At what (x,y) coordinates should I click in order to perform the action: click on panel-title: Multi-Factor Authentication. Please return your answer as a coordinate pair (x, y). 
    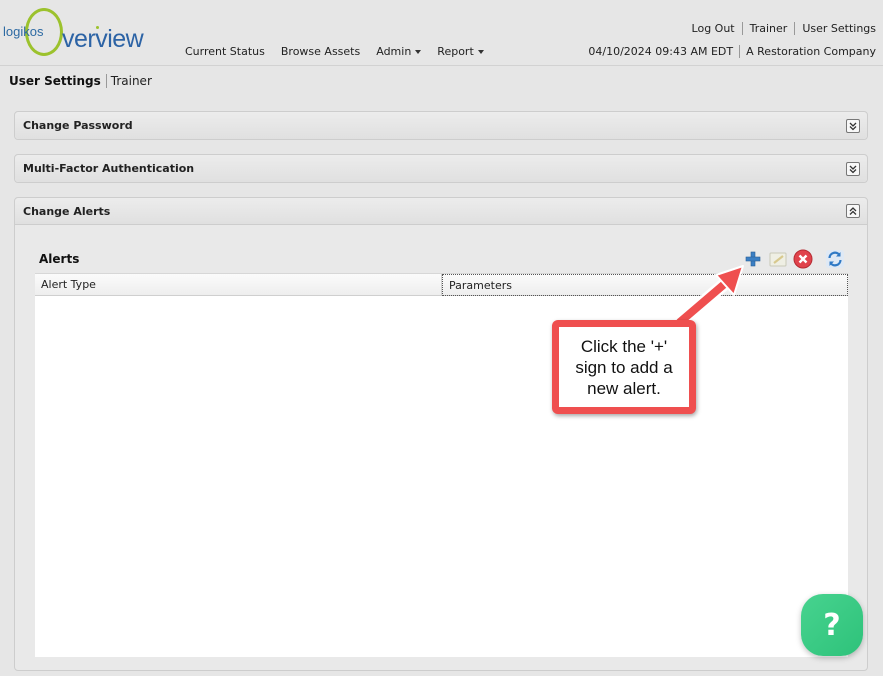
    Looking at the image, I should click on (109, 168).